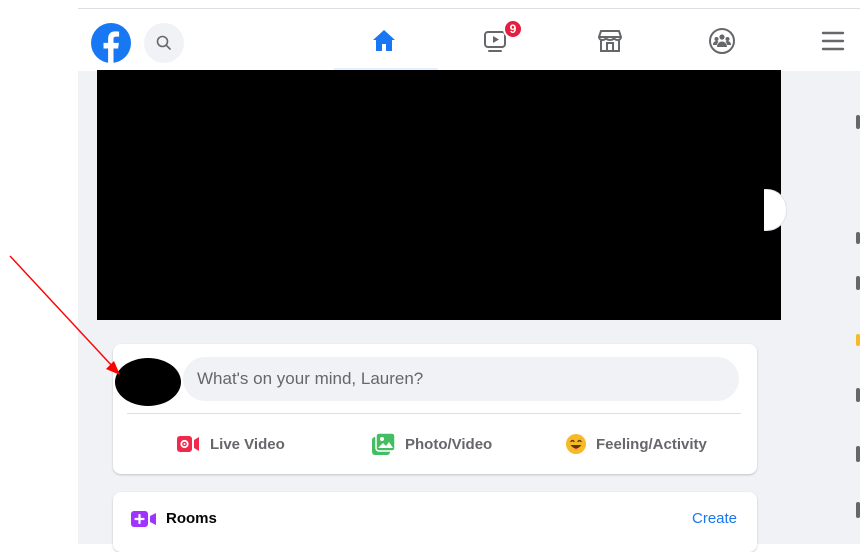 This screenshot has height=552, width=860. I want to click on nav-marketplace-tab, so click(610, 41).